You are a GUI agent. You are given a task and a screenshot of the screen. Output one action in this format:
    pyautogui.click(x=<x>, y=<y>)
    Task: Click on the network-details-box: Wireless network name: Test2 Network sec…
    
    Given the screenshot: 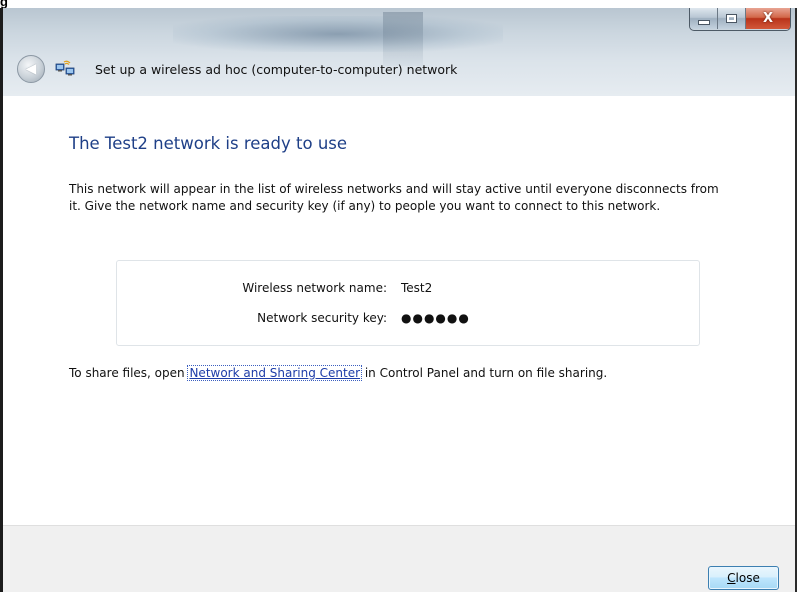 What is the action you would take?
    pyautogui.click(x=408, y=303)
    